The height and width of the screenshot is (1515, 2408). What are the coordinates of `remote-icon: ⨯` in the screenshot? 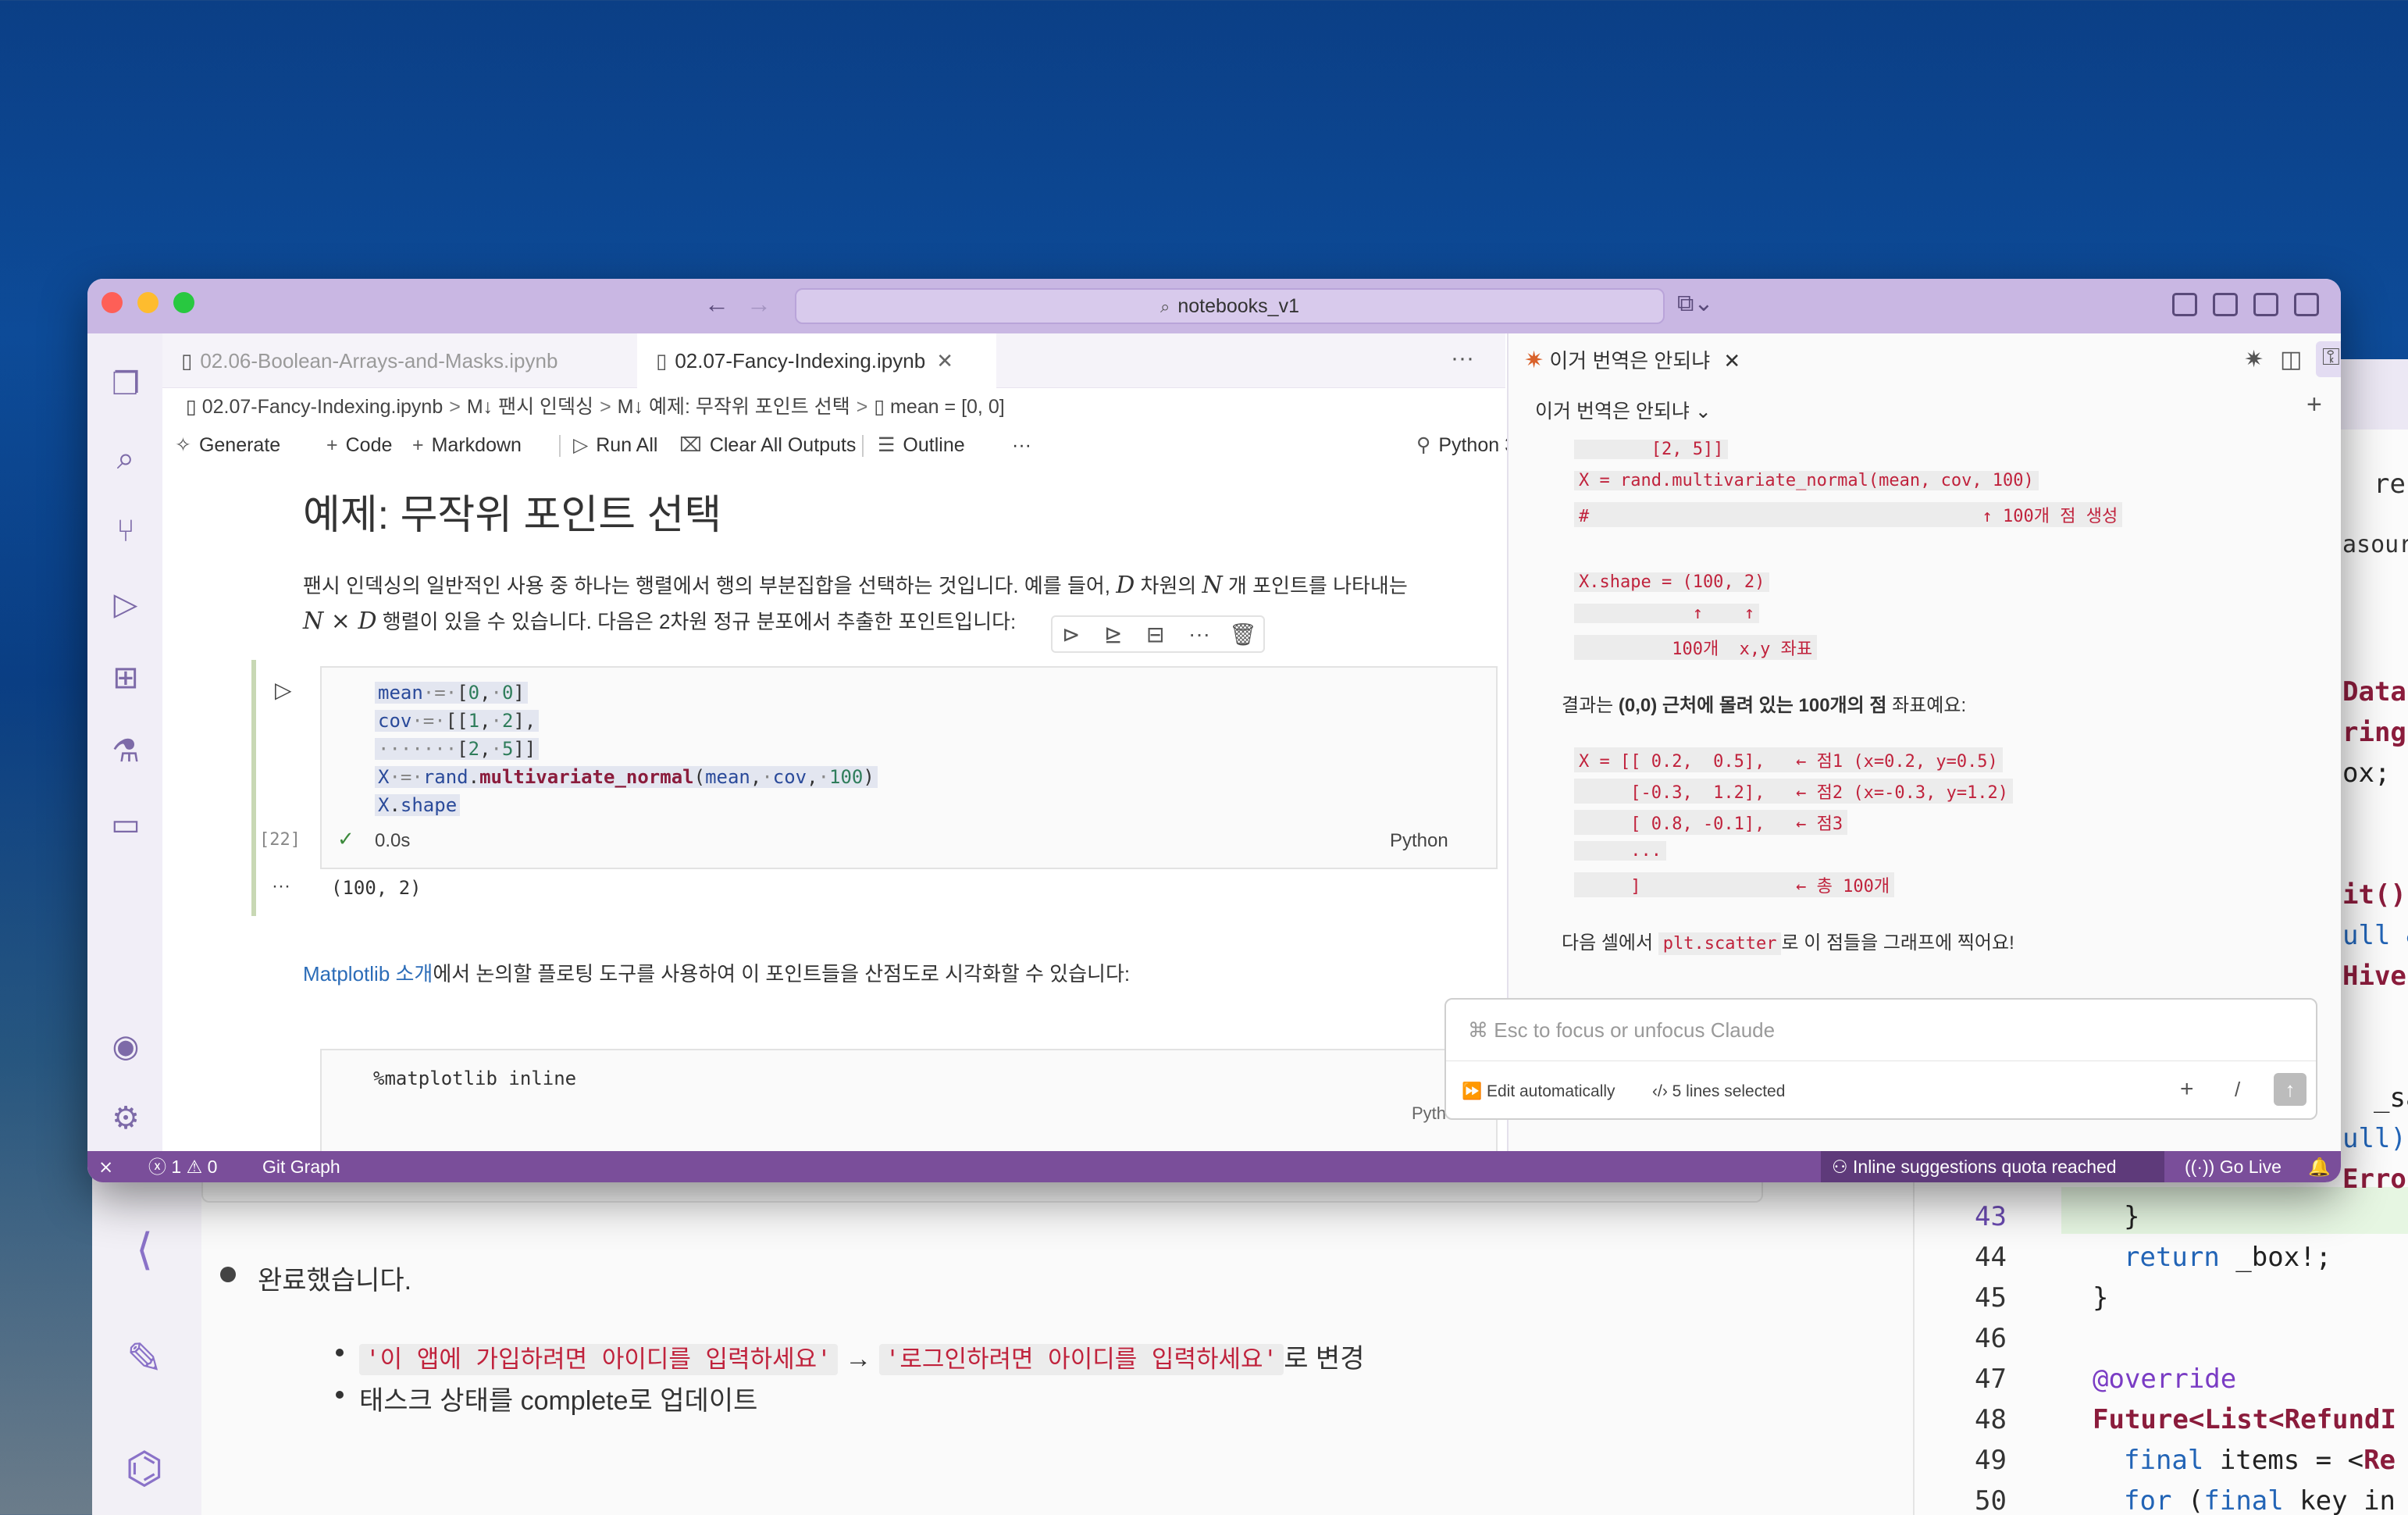 It's located at (105, 1166).